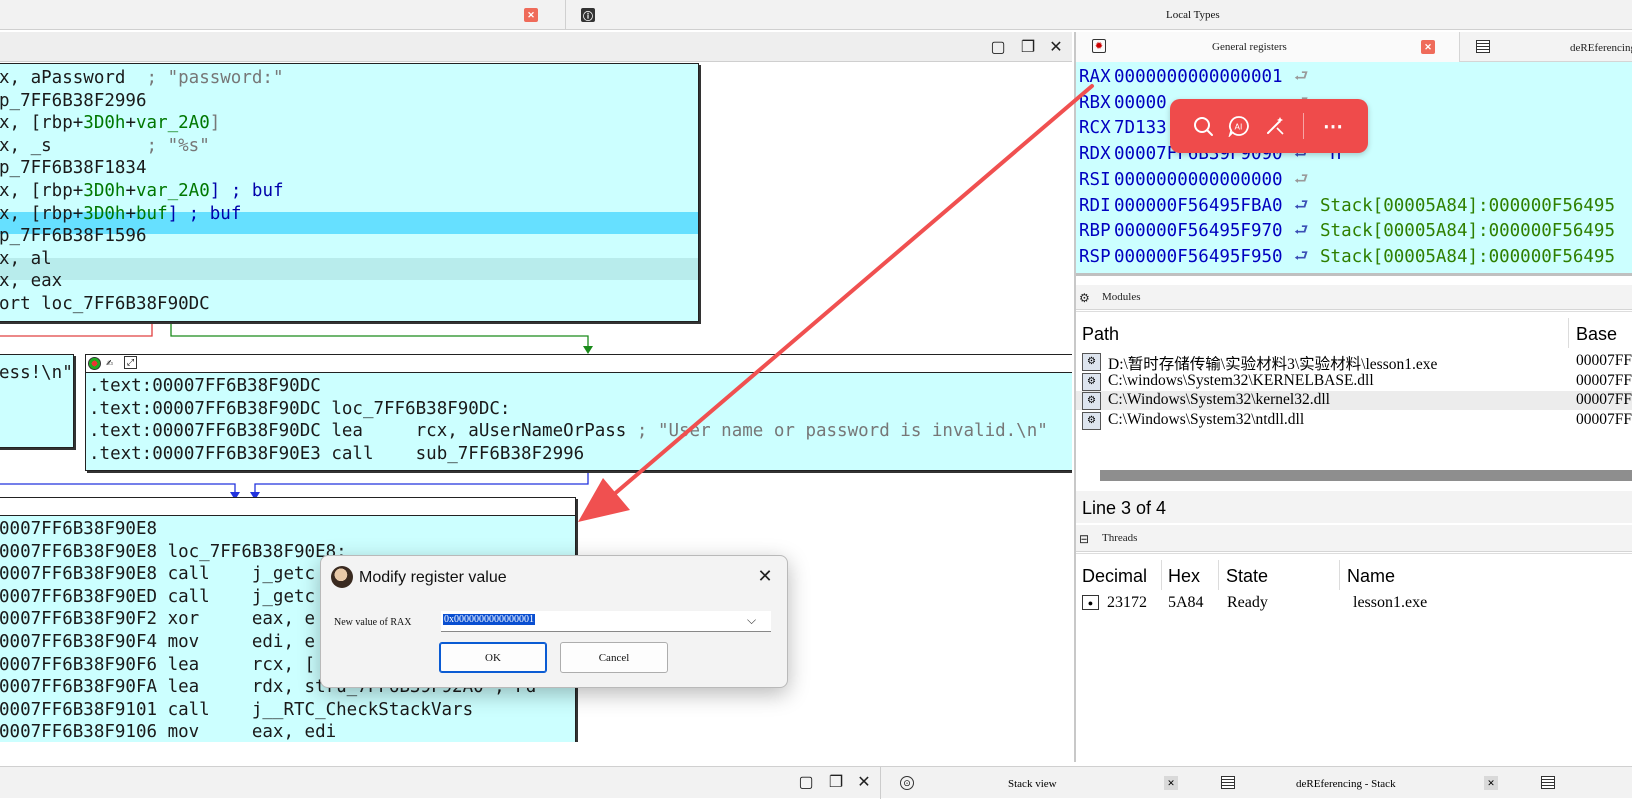 This screenshot has width=1632, height=799. I want to click on modules-status: Line 3 of 4, so click(1354, 507).